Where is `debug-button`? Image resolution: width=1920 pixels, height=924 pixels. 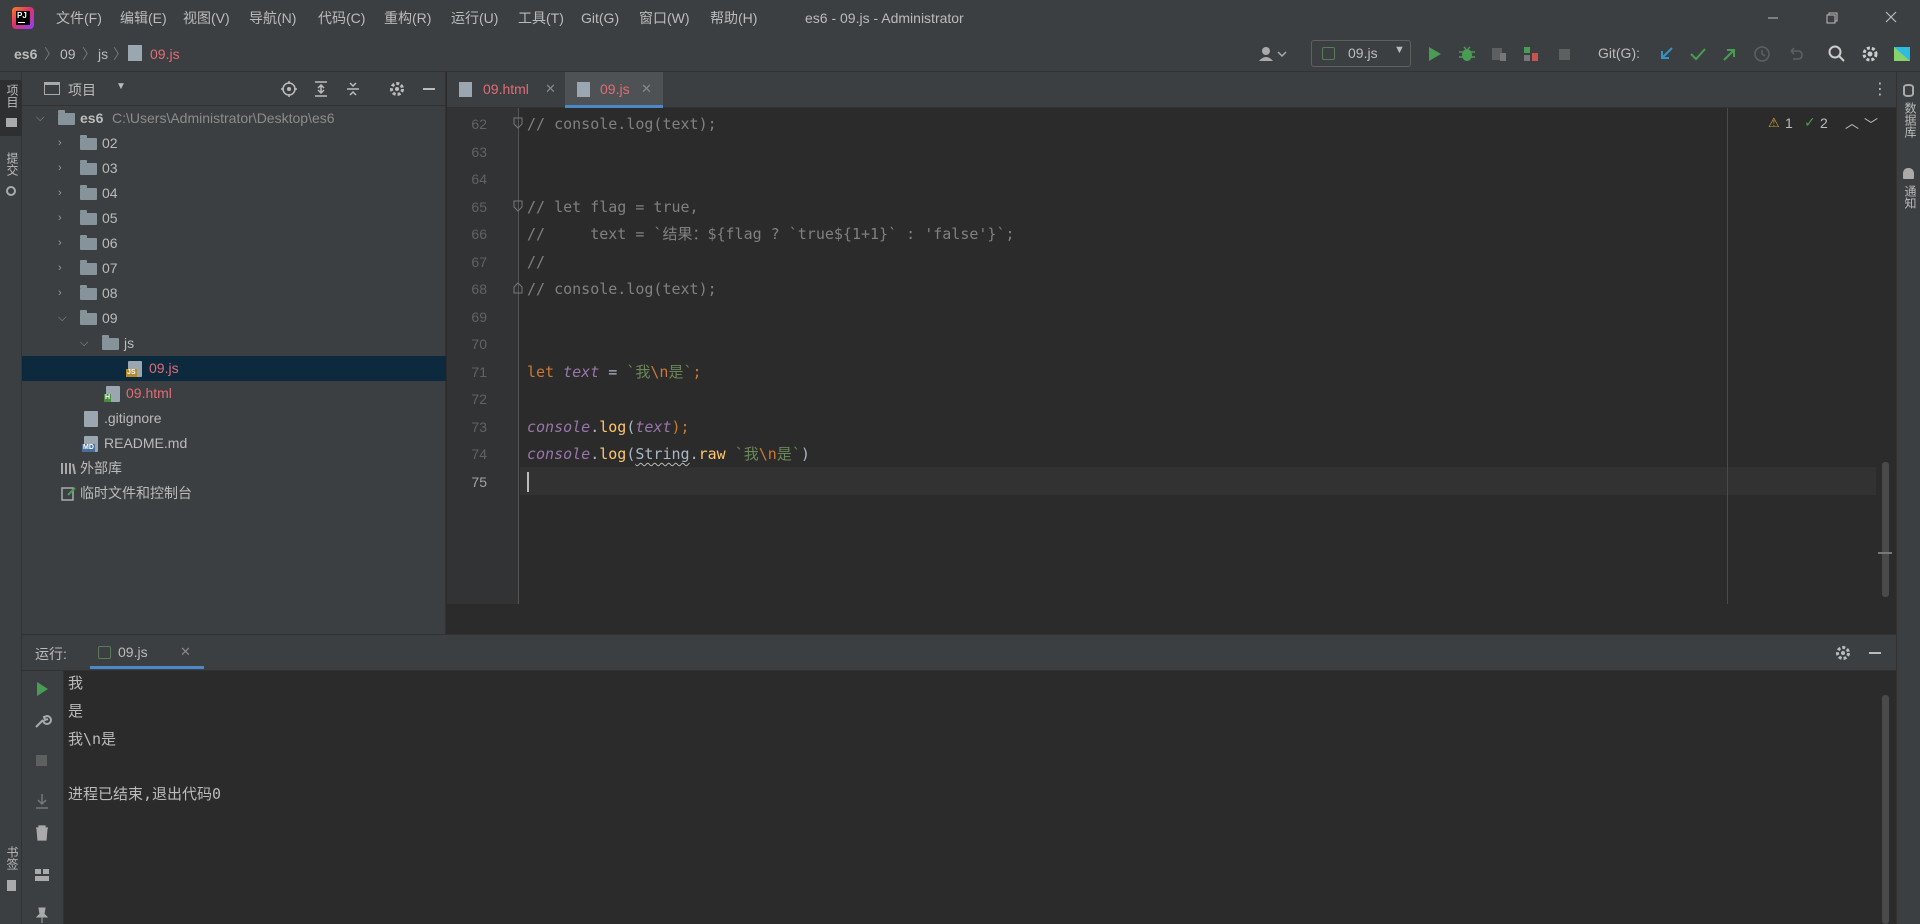 debug-button is located at coordinates (1467, 54).